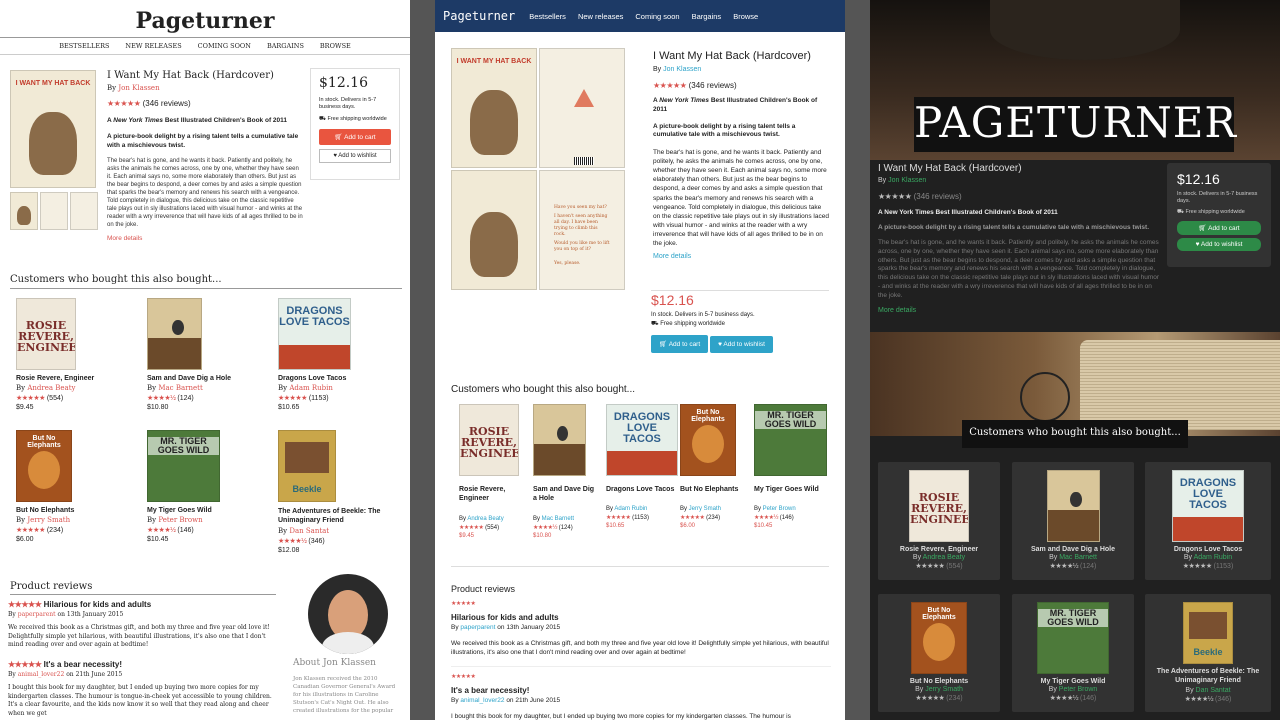 The height and width of the screenshot is (720, 1280). I want to click on nav-new-releases: NEW RELEASES, so click(153, 46).